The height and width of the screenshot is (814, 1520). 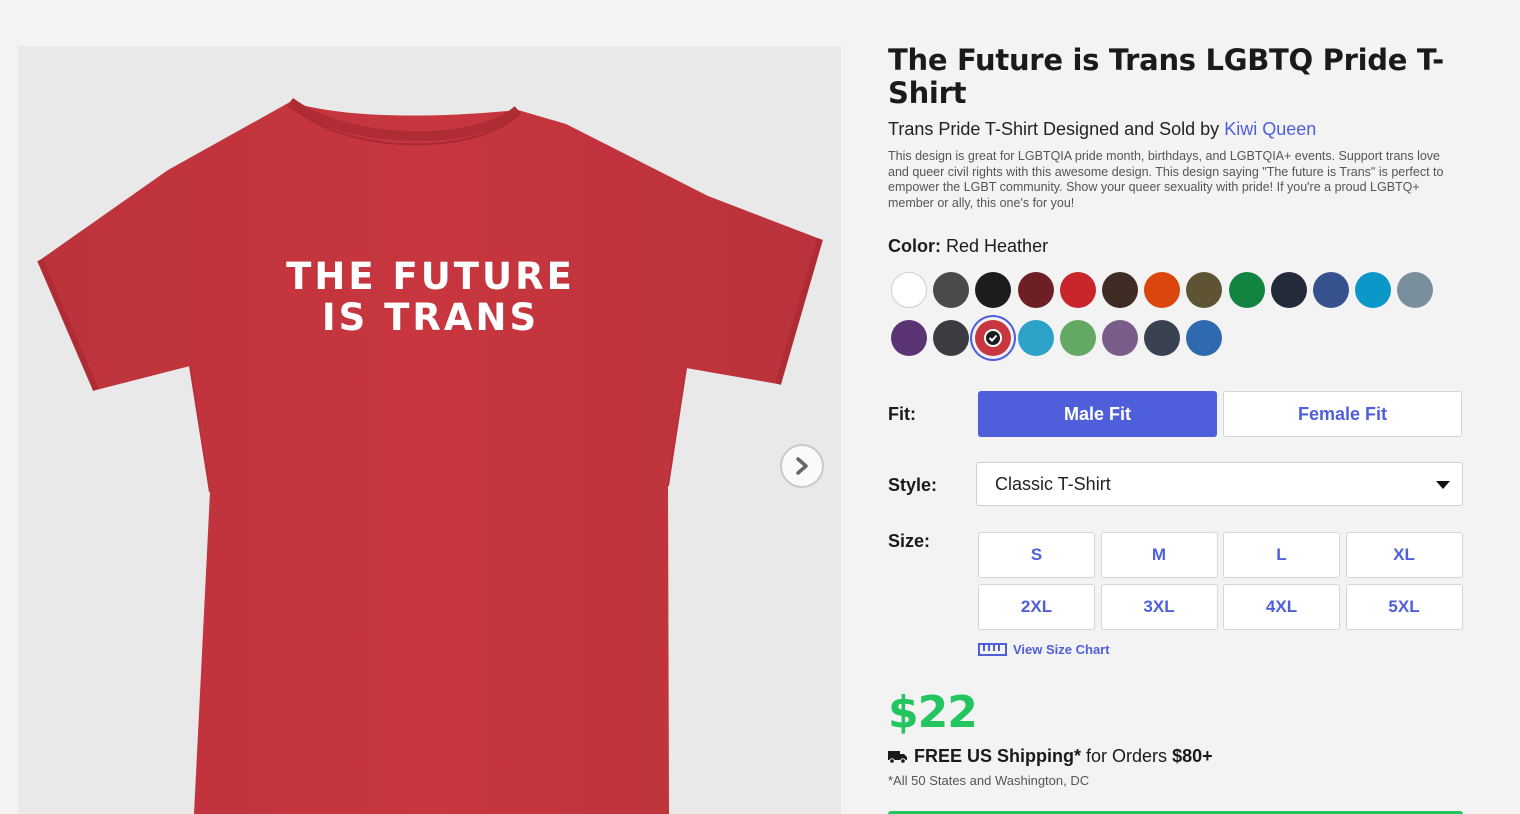 What do you see at coordinates (1281, 555) in the screenshot?
I see `size-option-l: L` at bounding box center [1281, 555].